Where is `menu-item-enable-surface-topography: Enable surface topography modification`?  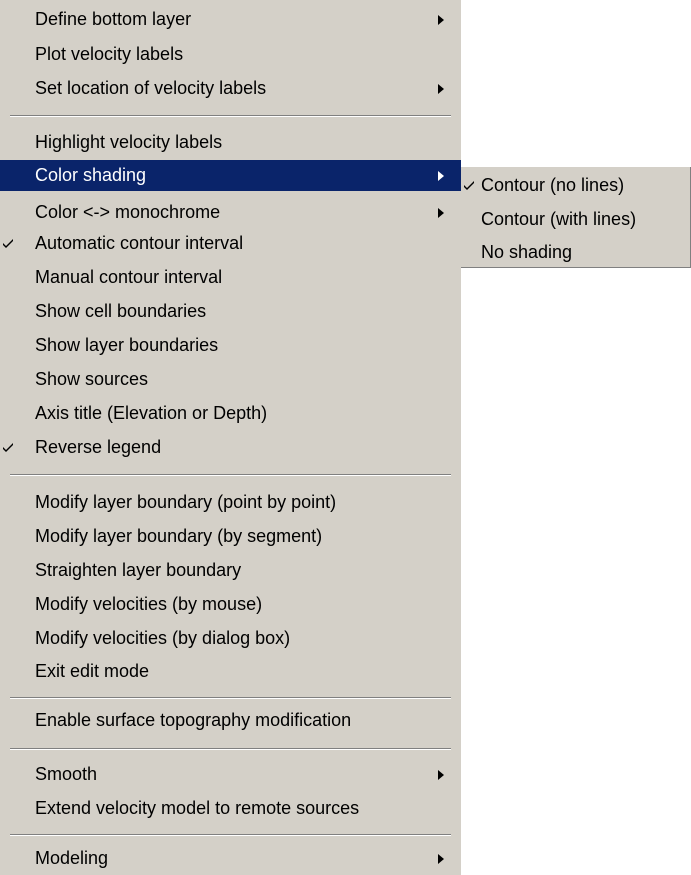 menu-item-enable-surface-topography: Enable surface topography modification is located at coordinates (230, 720).